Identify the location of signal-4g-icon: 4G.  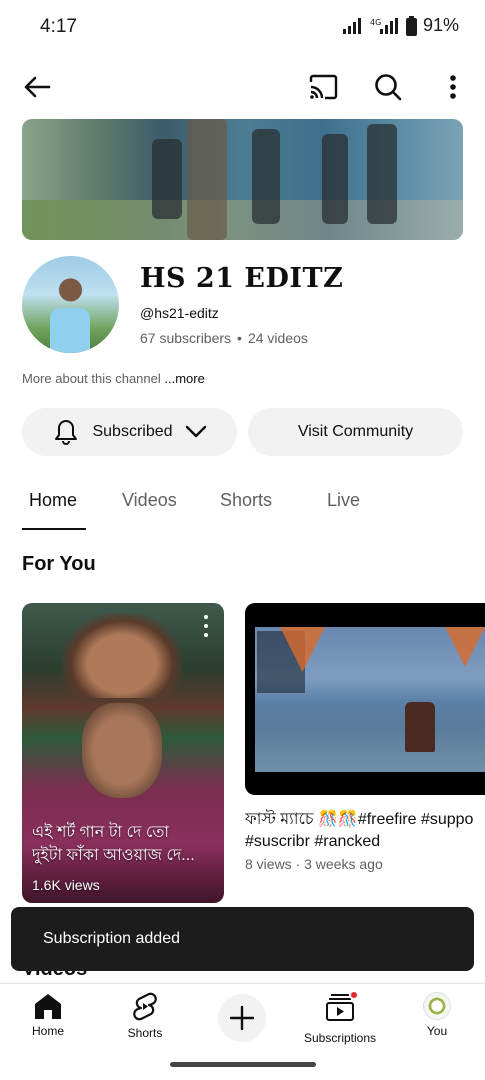
(384, 25).